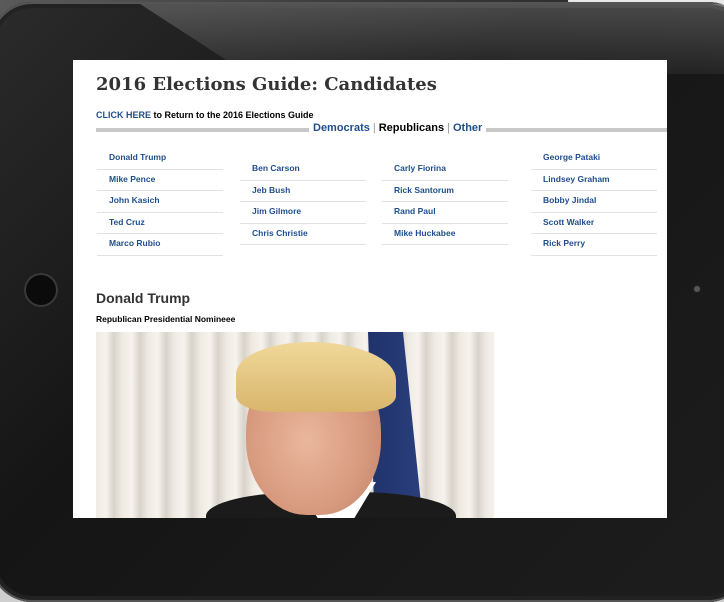  Describe the element at coordinates (266, 84) in the screenshot. I see `page-title: 2016 Elections Guide: Candidates` at that location.